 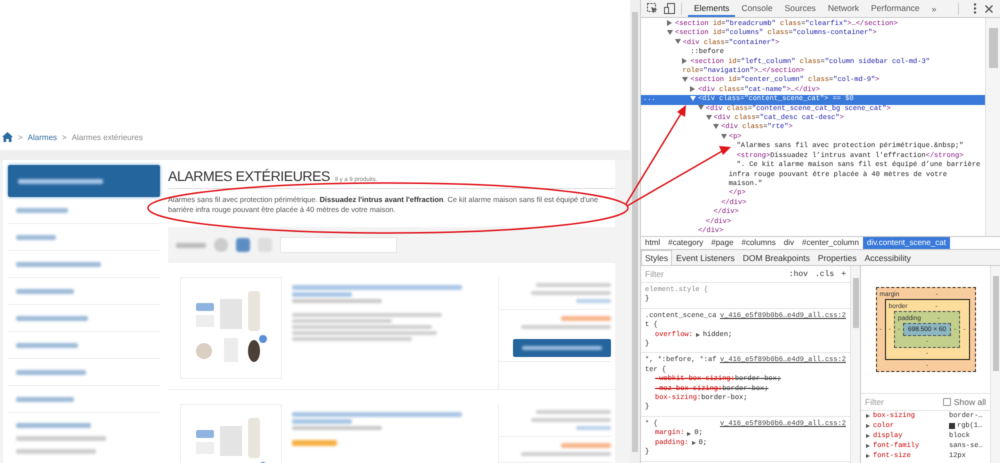 What do you see at coordinates (798, 274) in the screenshot?
I see `style-tool-button: :hov` at bounding box center [798, 274].